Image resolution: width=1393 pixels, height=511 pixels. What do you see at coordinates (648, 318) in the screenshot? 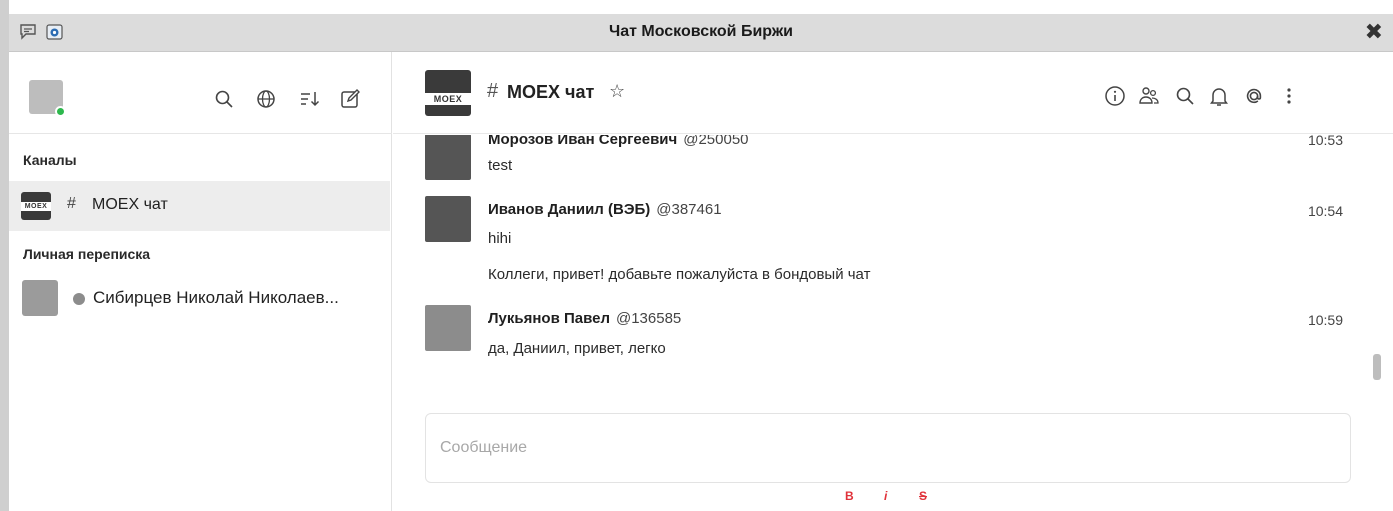
I see `message-handle: @136585` at bounding box center [648, 318].